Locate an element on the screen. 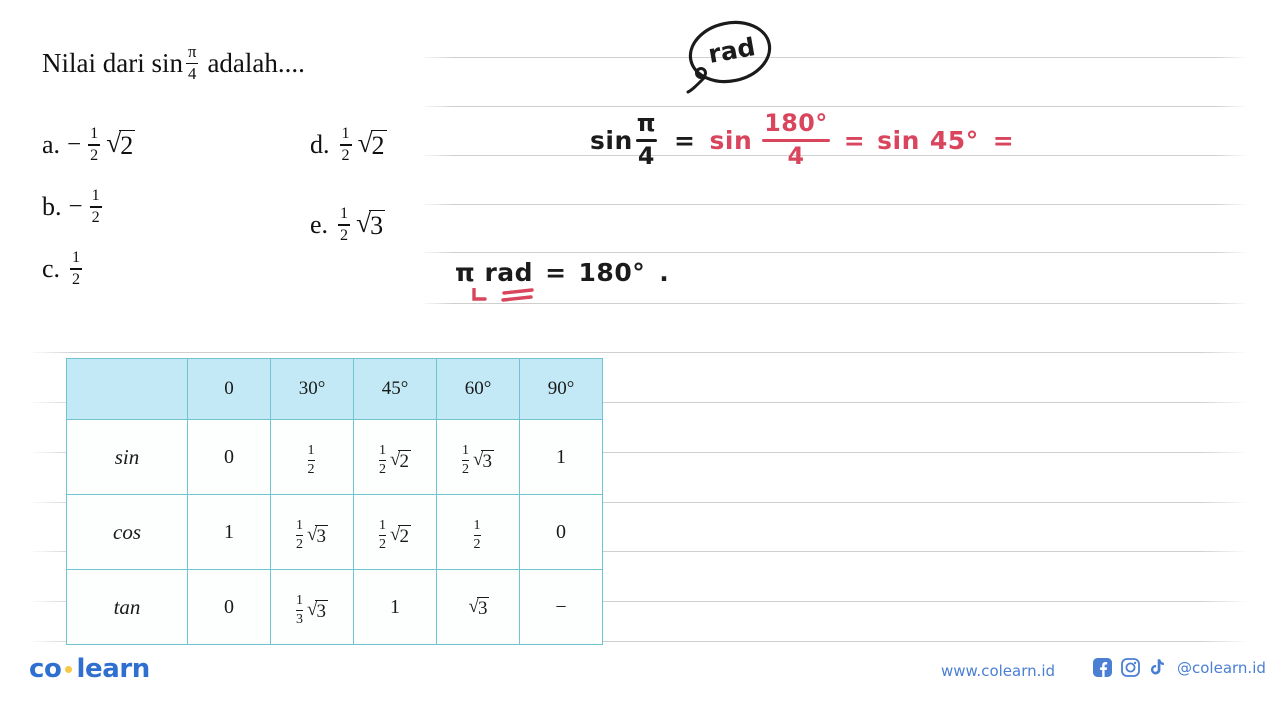 The image size is (1280, 720). tan-30: 1 3 √ 3 is located at coordinates (312, 607).